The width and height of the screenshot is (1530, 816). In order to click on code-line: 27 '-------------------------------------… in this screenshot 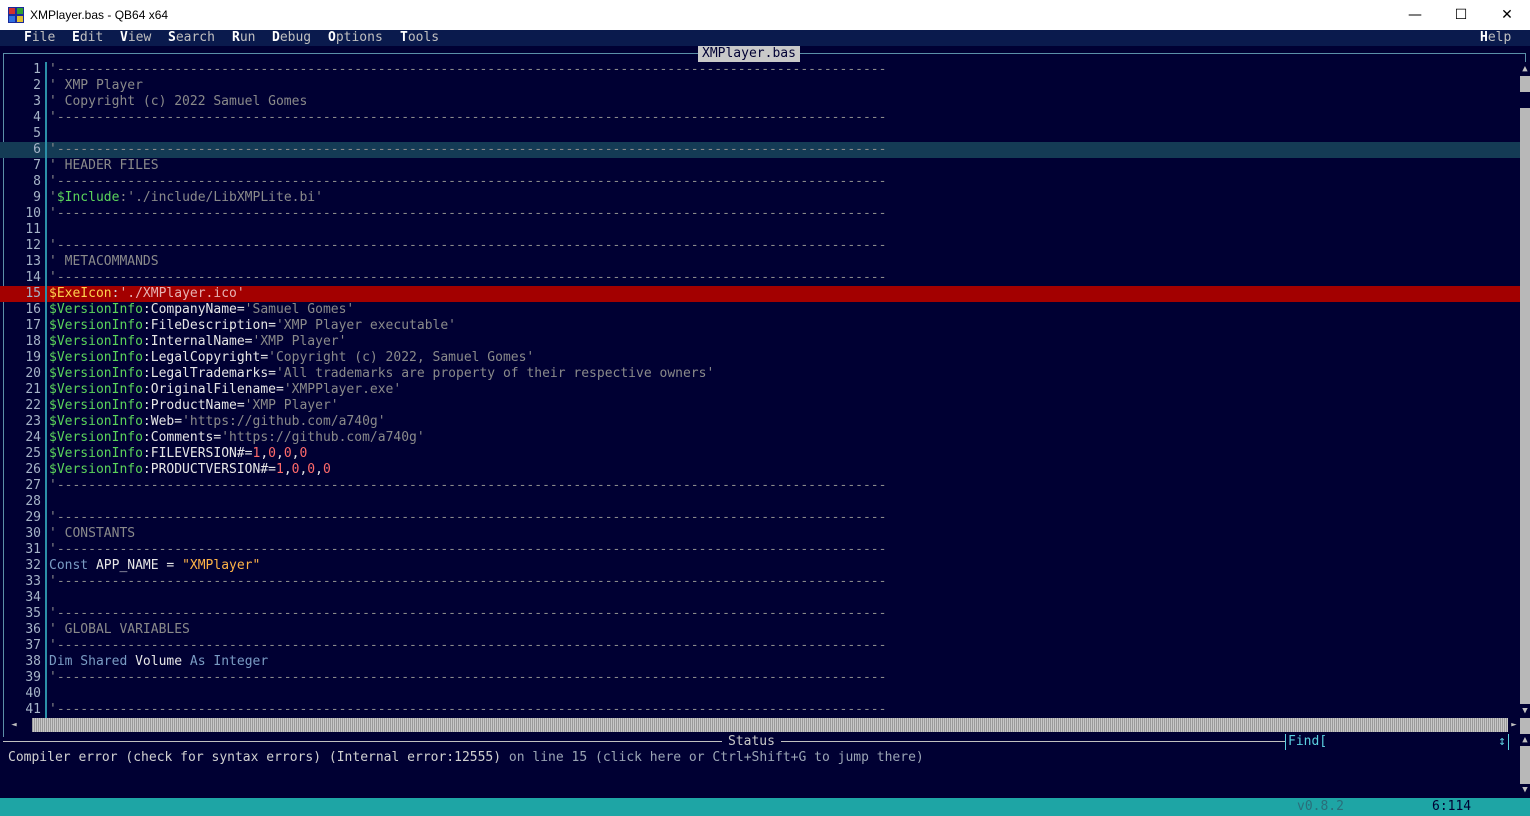, I will do `click(760, 486)`.